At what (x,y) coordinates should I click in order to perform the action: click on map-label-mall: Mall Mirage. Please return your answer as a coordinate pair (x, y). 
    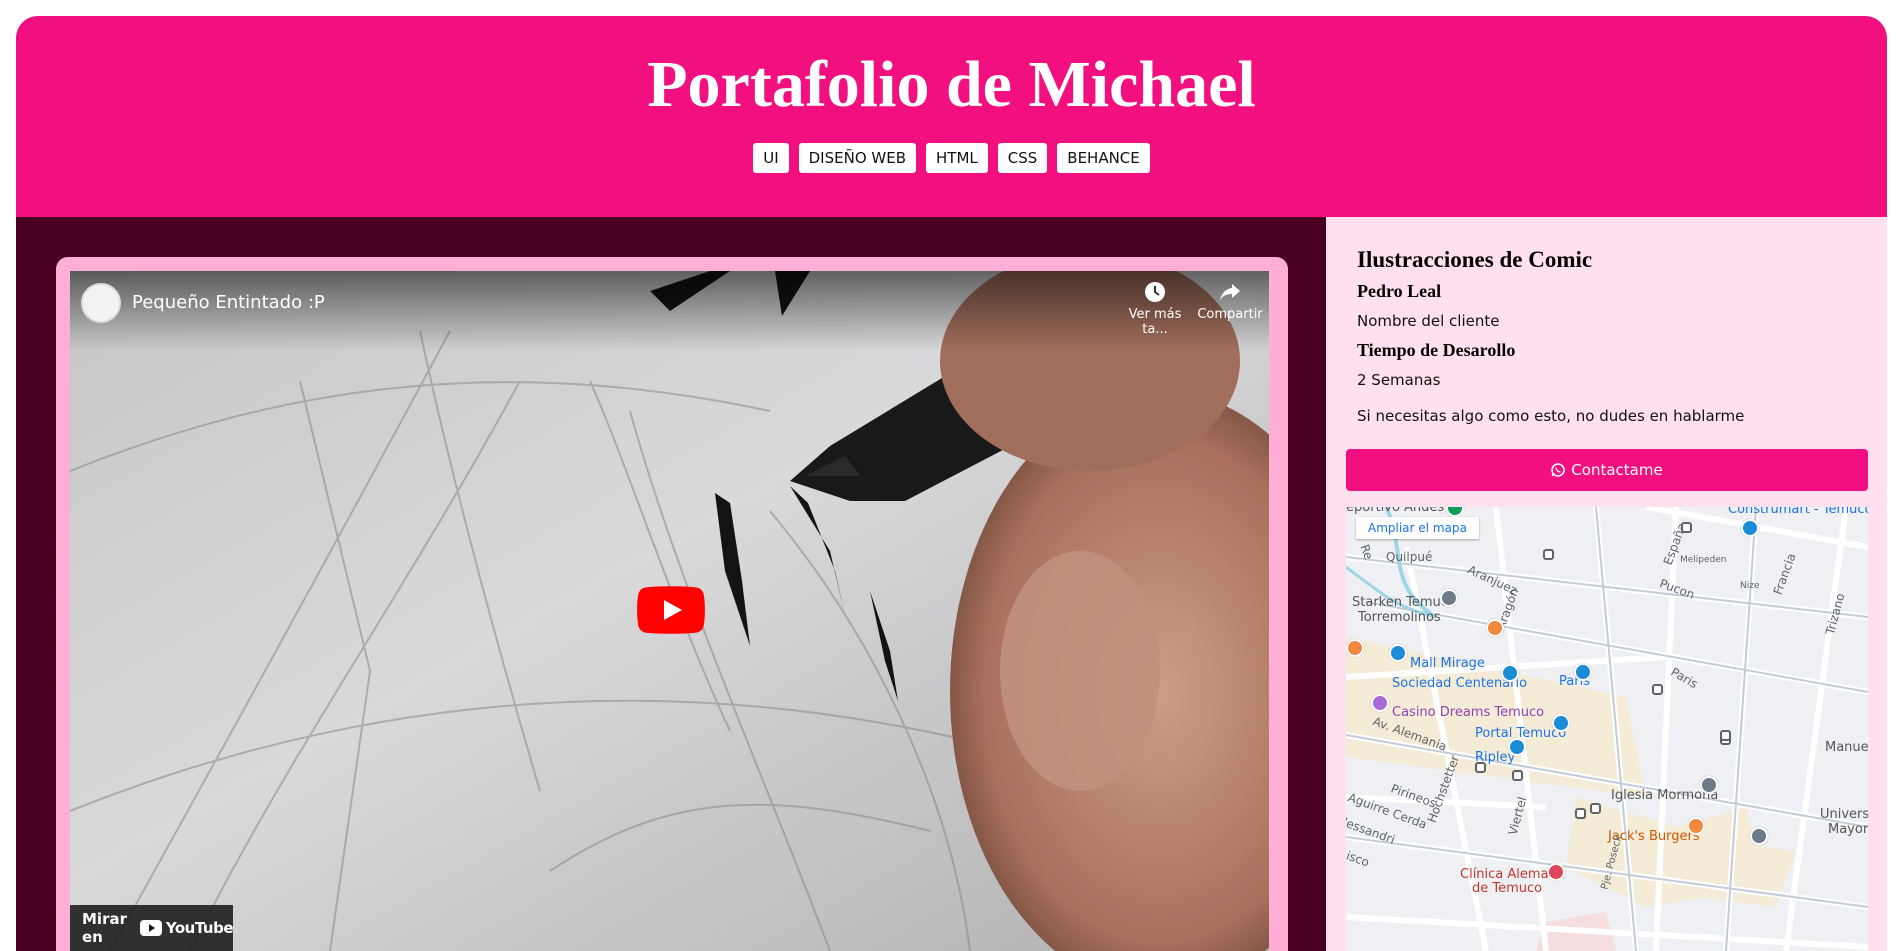
    Looking at the image, I should click on (1447, 663).